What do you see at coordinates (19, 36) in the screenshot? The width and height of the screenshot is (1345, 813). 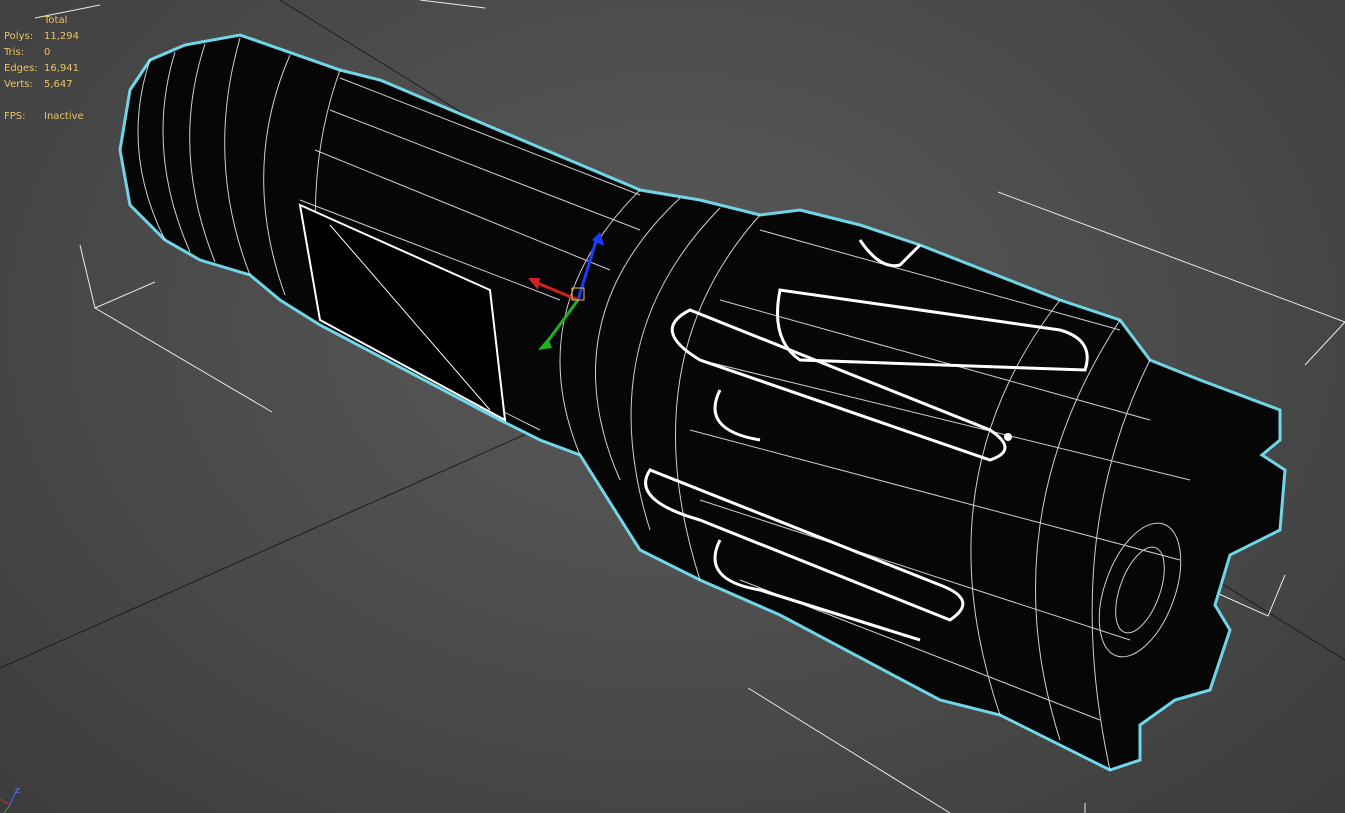 I see `stats-label: Polys:` at bounding box center [19, 36].